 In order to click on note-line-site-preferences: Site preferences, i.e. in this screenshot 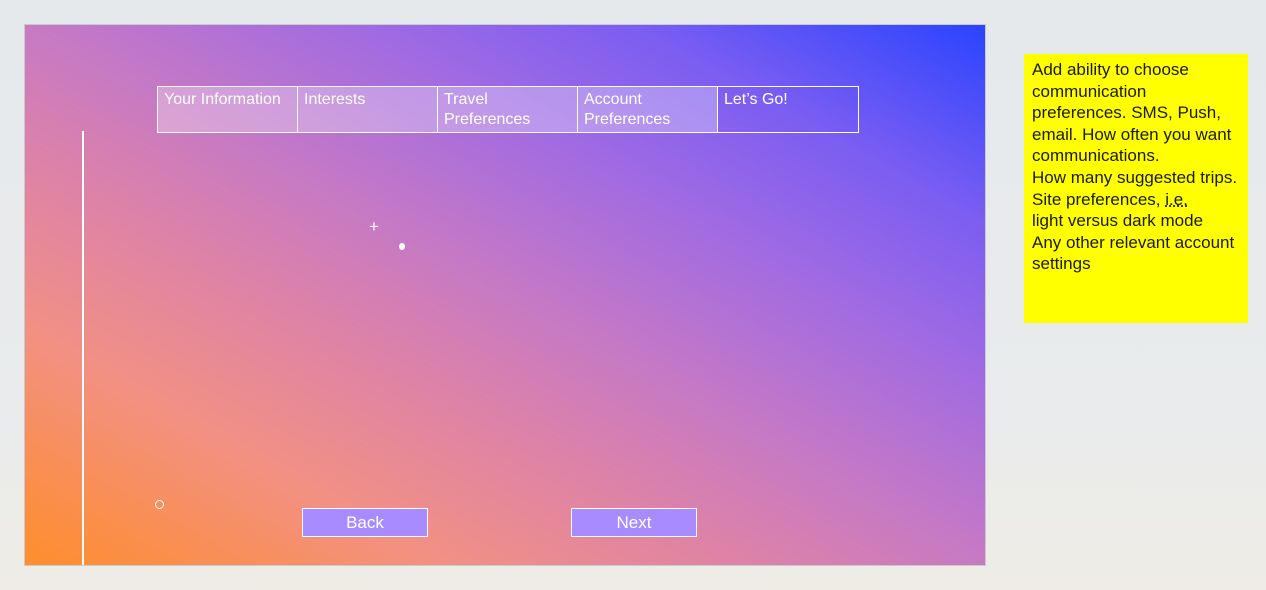, I will do `click(1136, 200)`.